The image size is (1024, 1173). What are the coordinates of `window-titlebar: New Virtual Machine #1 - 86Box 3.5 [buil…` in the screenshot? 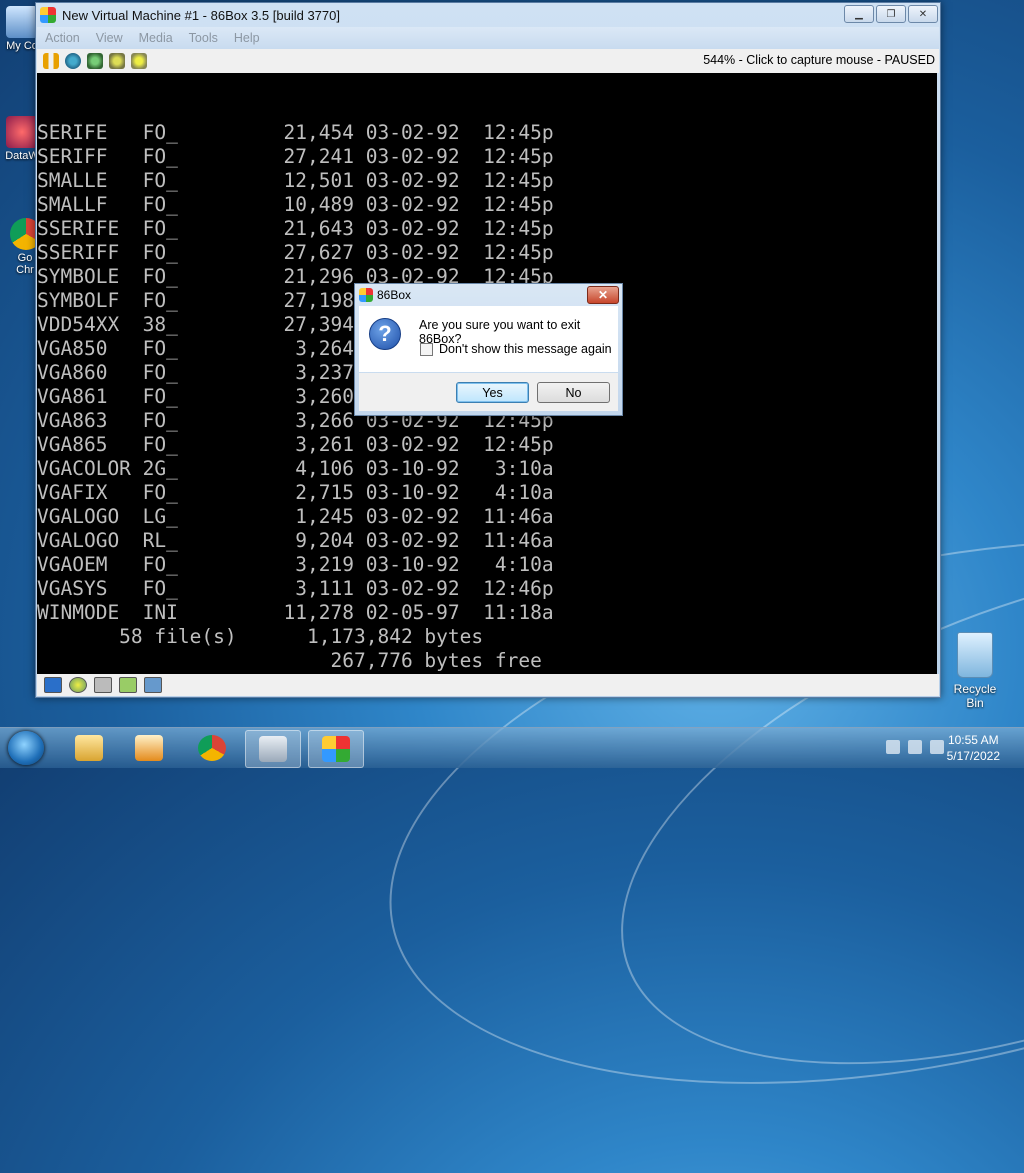 It's located at (488, 15).